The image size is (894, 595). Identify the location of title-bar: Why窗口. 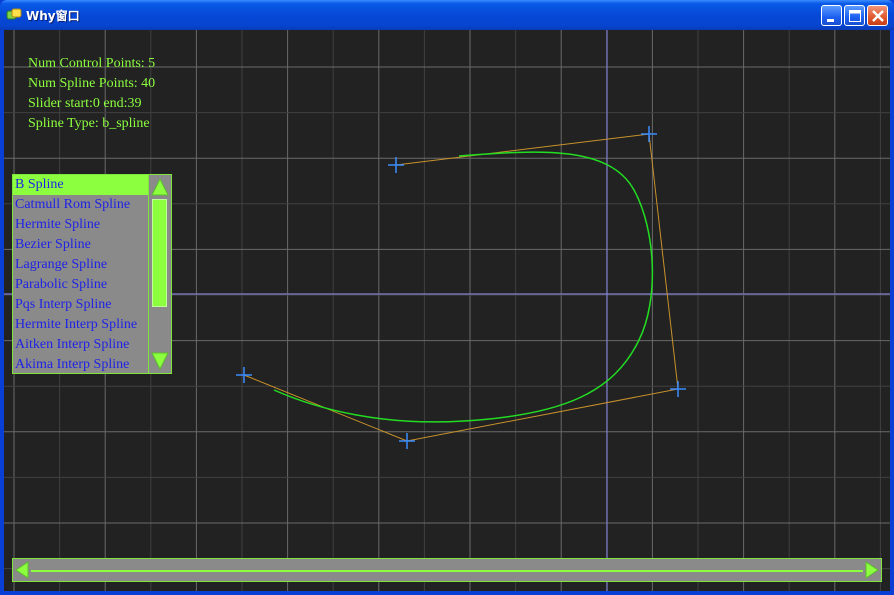
(447, 15).